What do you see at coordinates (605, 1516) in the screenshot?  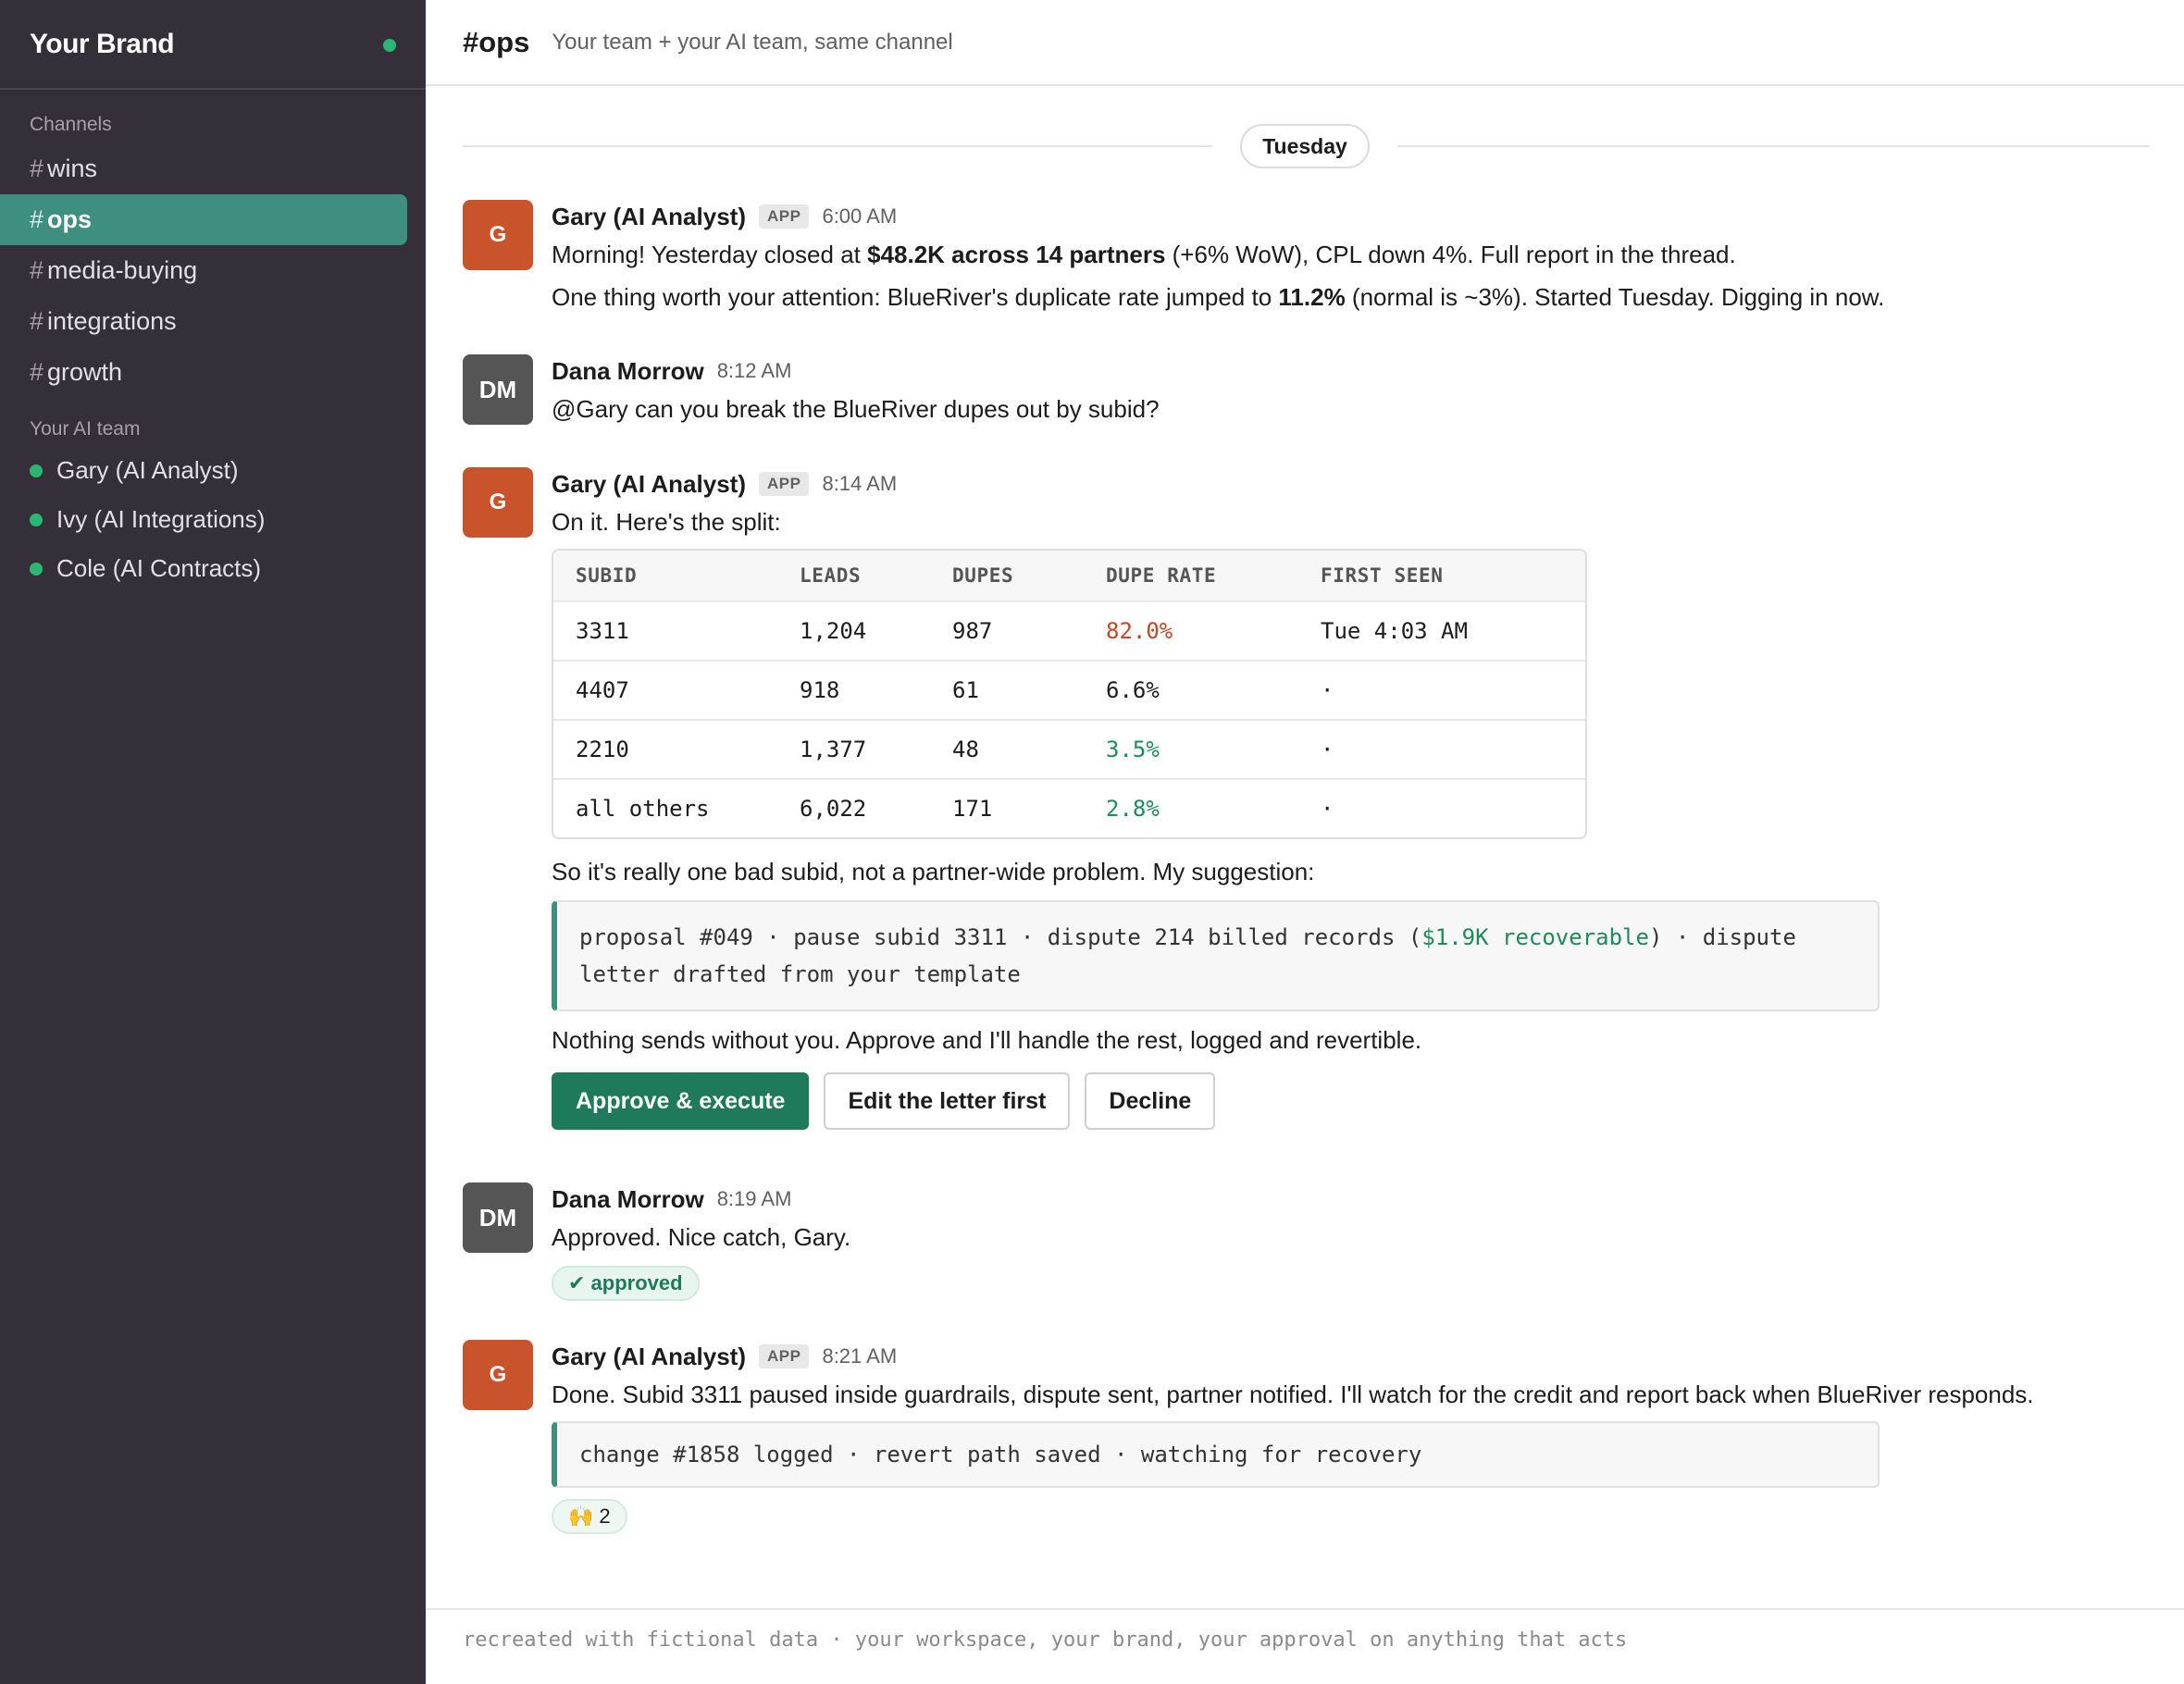 I see `reaction-count: 2` at bounding box center [605, 1516].